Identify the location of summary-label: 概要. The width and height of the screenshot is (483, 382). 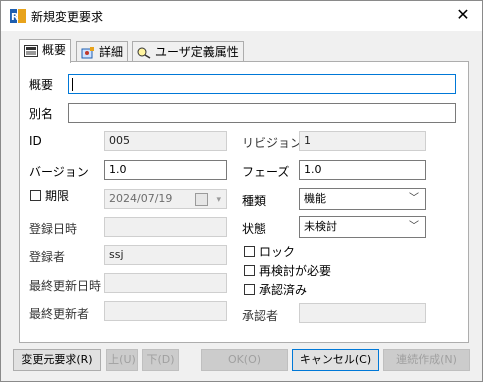
(41, 85).